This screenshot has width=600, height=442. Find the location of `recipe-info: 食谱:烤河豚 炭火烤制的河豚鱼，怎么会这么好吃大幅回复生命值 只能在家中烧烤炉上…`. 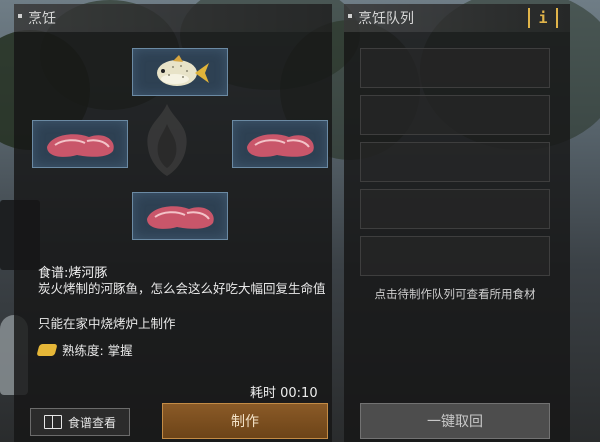

recipe-info: 食谱:烤河豚 炭火烤制的河豚鱼，怎么会这么好吃大幅回复生命值 只能在家中烧烤炉上… is located at coordinates (173, 308).